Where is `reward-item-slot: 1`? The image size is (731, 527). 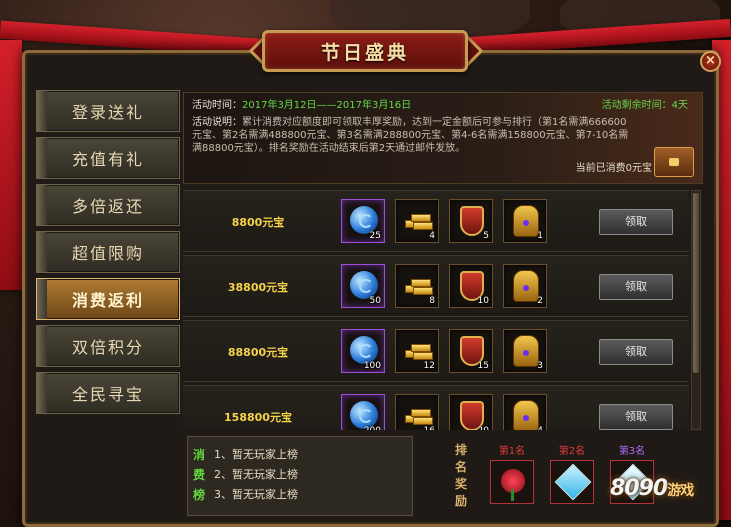 reward-item-slot: 1 is located at coordinates (525, 221).